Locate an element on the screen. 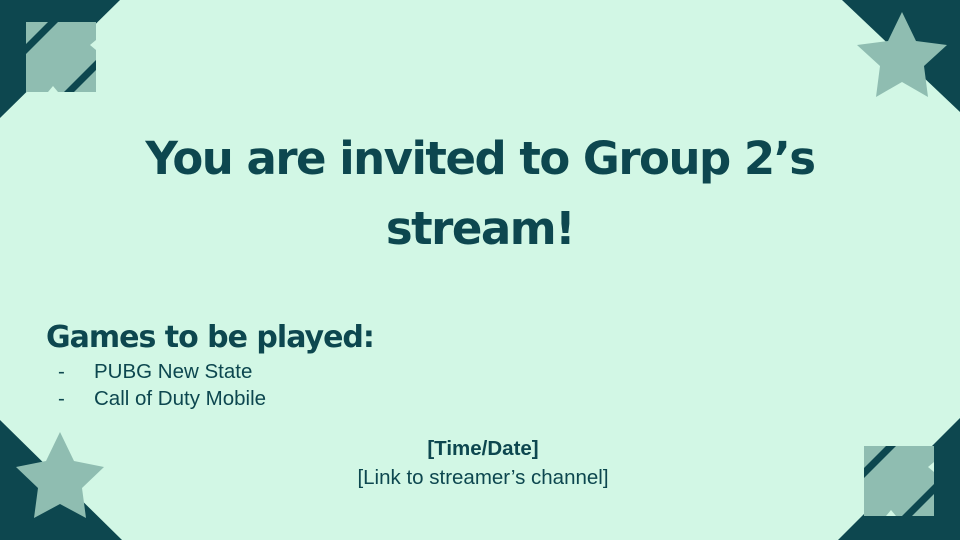 This screenshot has height=540, width=960. games-heading: Games to be played: is located at coordinates (210, 337).